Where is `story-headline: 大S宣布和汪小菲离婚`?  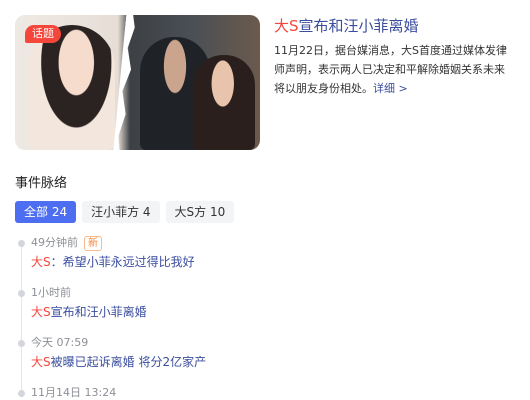
story-headline: 大S宣布和汪小菲离婚 is located at coordinates (394, 26).